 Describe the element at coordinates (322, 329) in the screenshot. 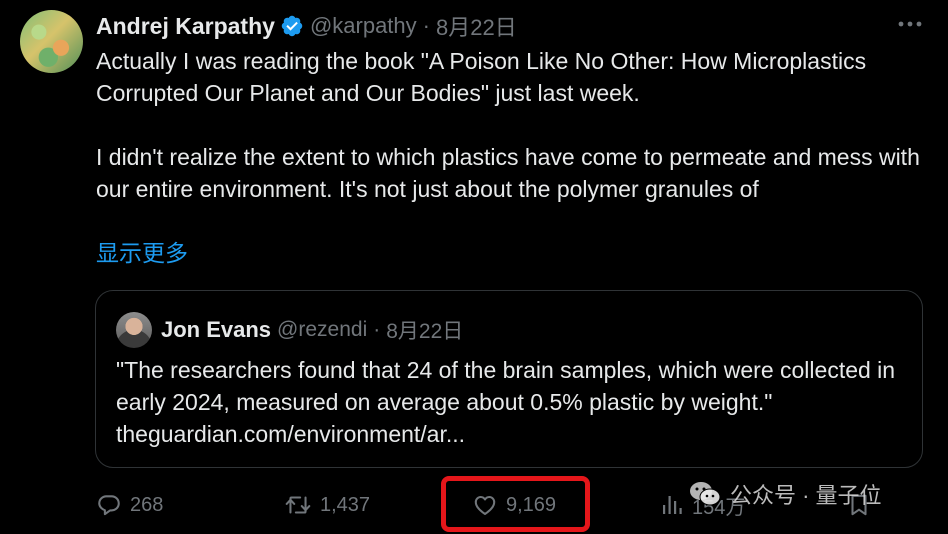

I see `quoted-author-handle: @rezendi` at that location.